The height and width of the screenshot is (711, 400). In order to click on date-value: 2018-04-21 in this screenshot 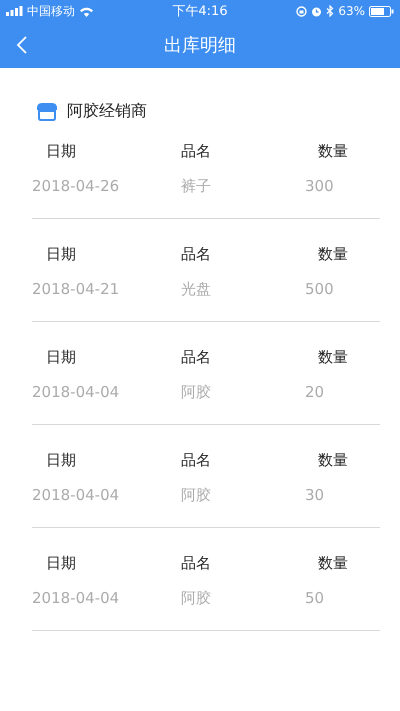, I will do `click(76, 289)`.